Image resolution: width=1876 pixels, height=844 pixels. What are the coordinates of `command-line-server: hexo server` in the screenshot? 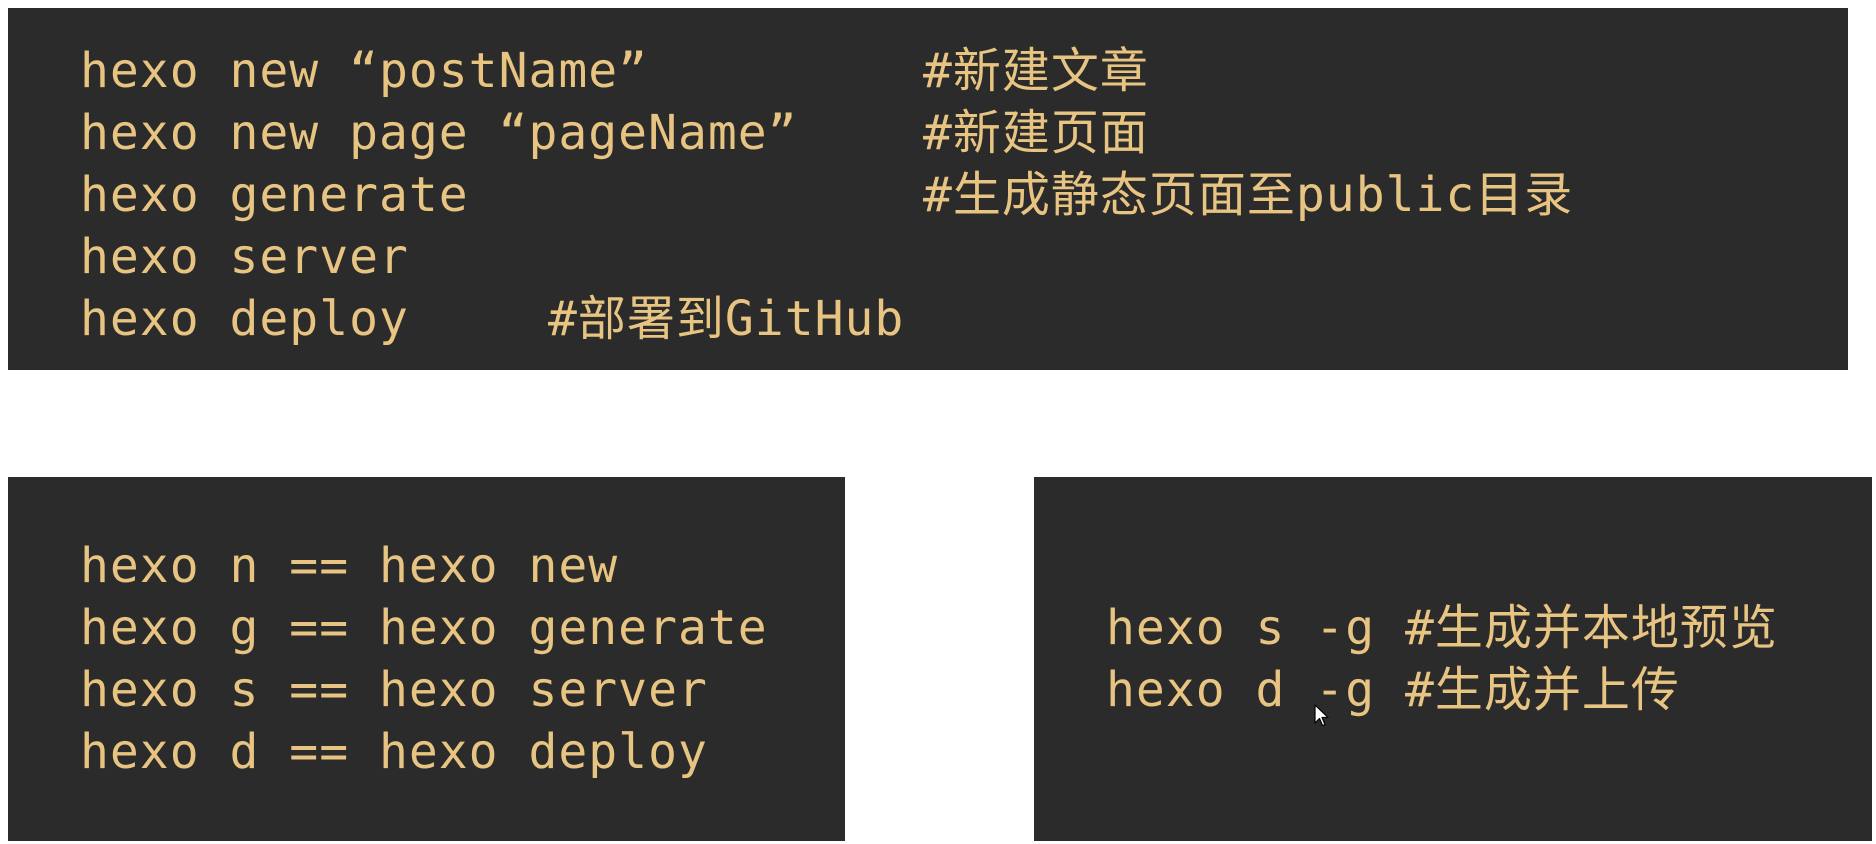 It's located at (244, 257).